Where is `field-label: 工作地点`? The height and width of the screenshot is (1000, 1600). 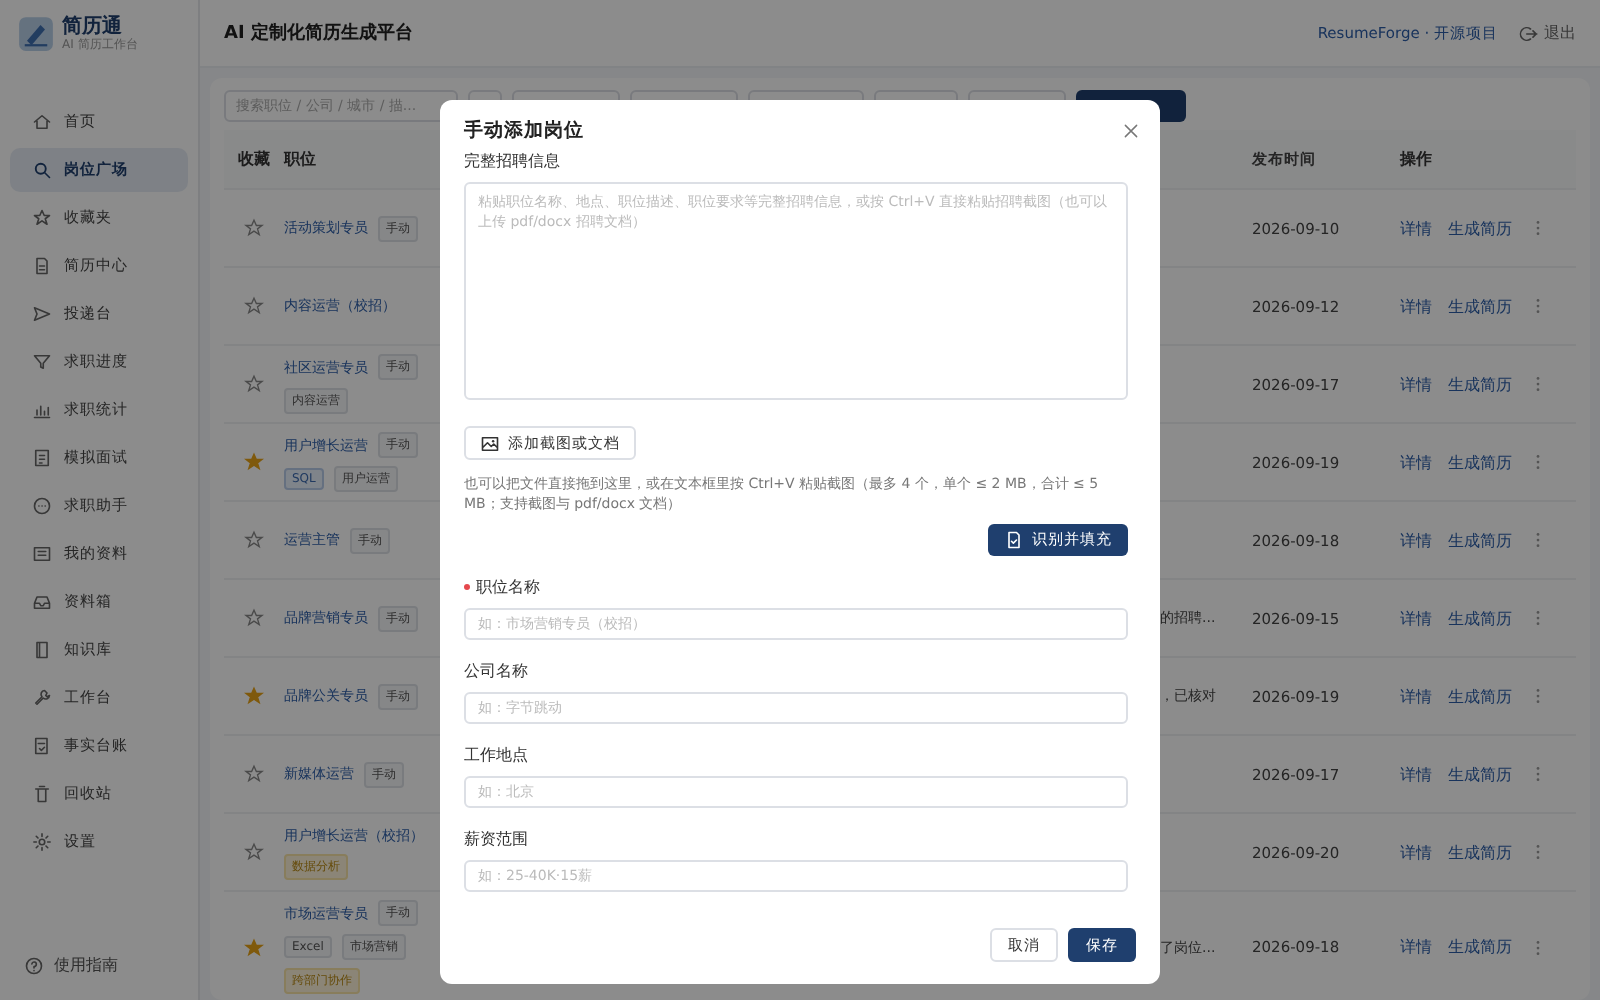 field-label: 工作地点 is located at coordinates (496, 755).